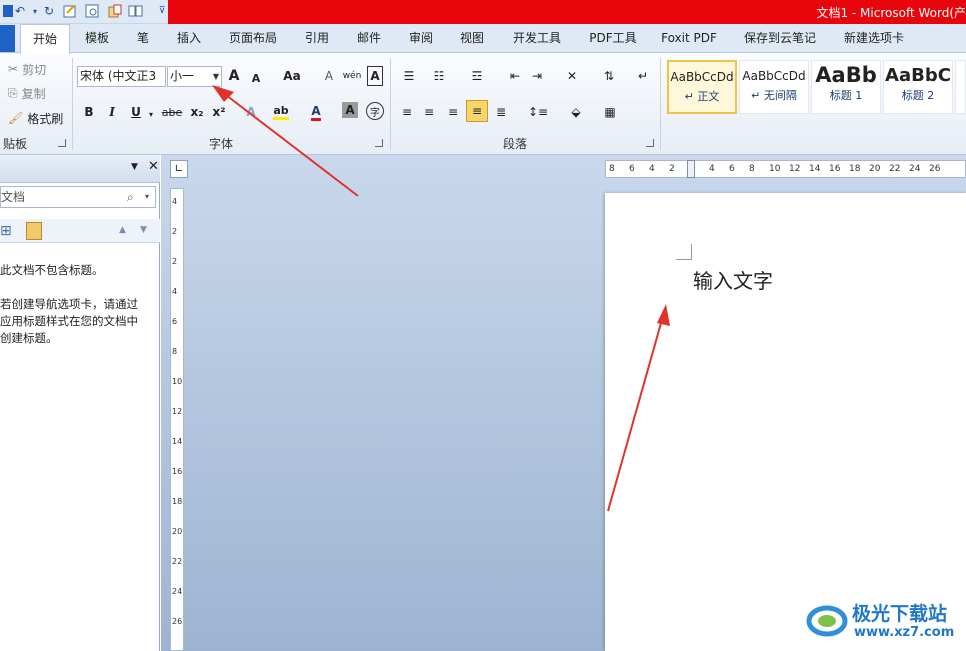  I want to click on tab-home: 开始, so click(45, 39).